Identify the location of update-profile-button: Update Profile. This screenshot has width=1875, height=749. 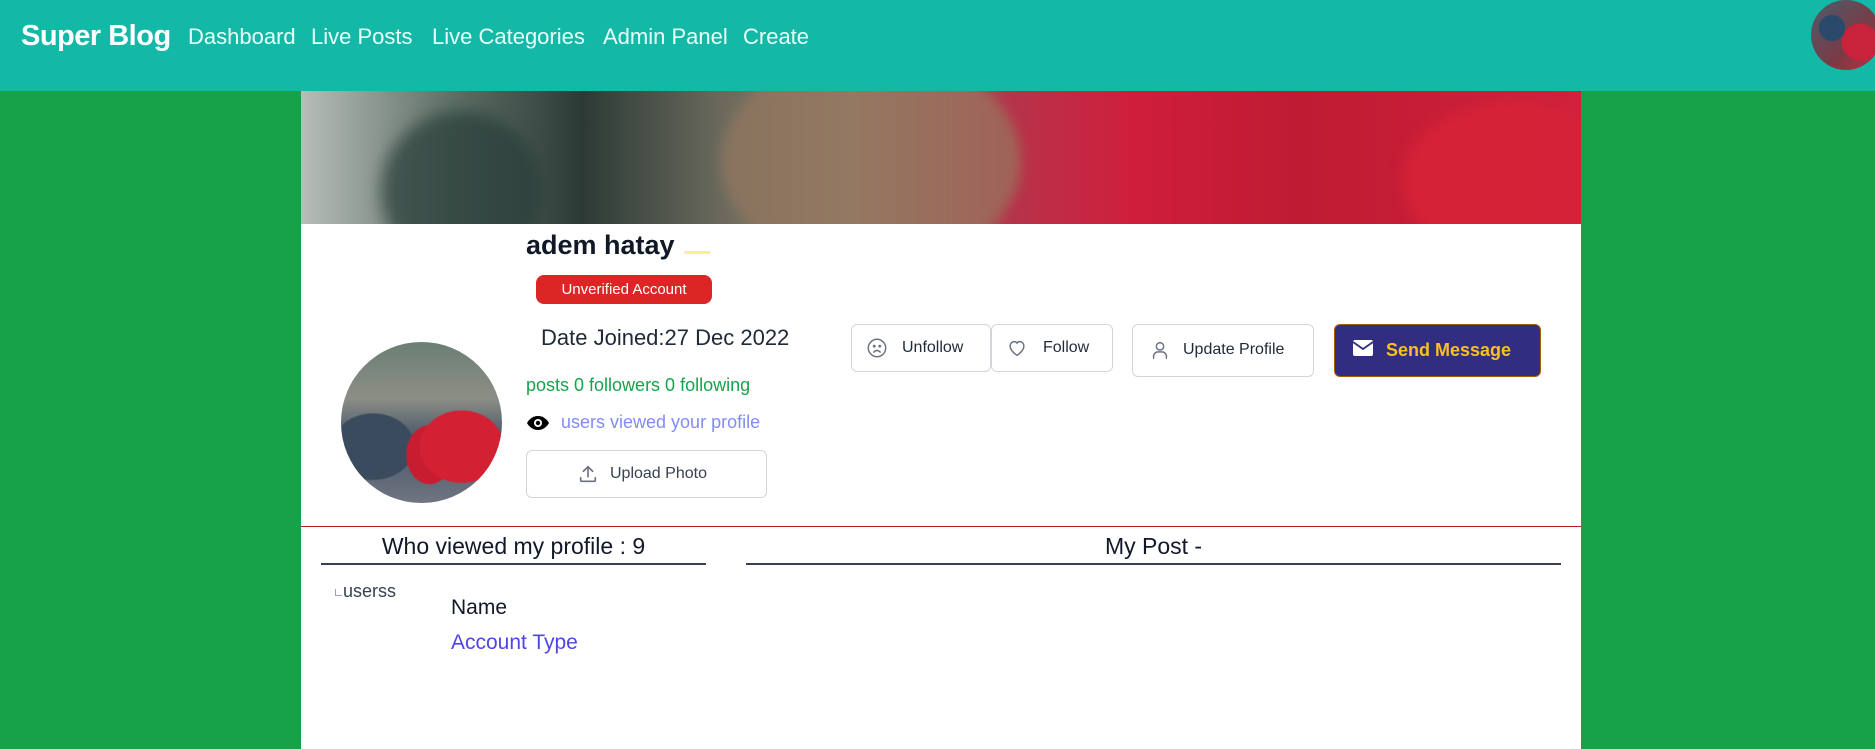
(1223, 350).